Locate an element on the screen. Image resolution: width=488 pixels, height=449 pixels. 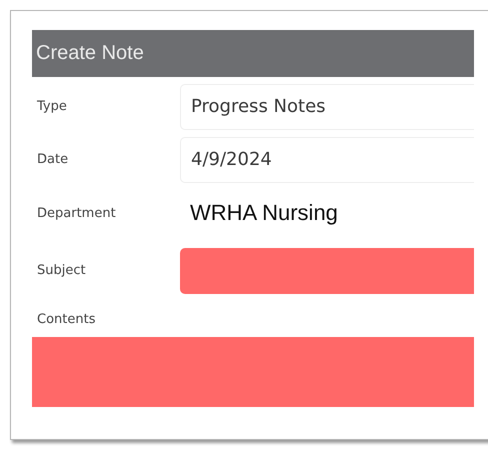
field-label: Type is located at coordinates (52, 106).